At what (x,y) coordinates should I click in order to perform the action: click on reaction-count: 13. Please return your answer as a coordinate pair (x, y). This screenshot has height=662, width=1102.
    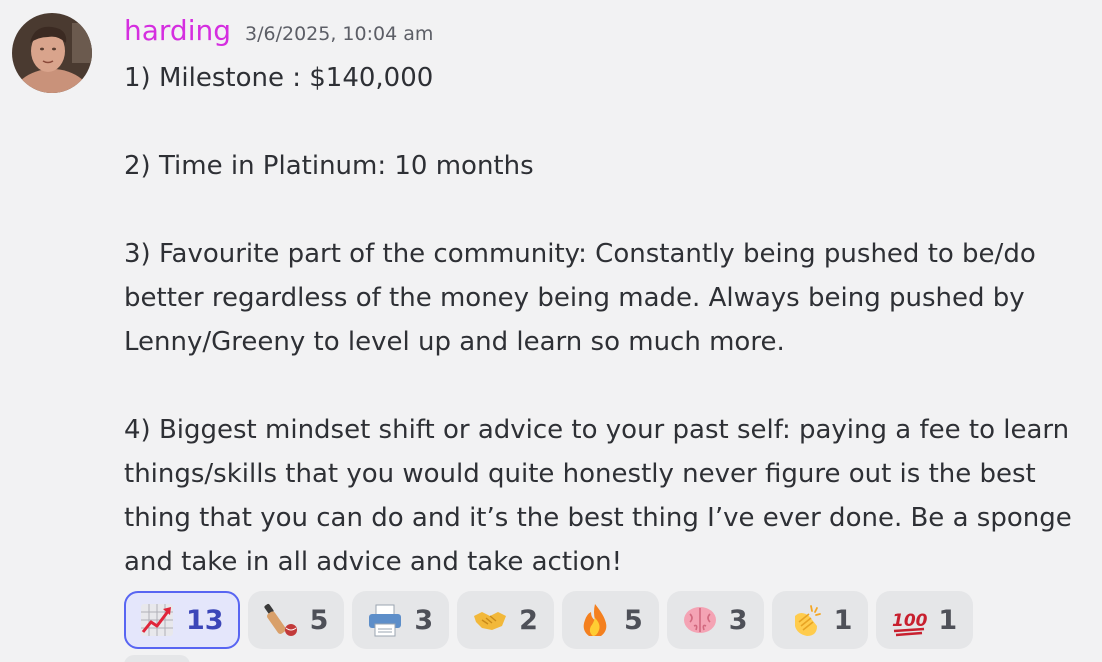
    Looking at the image, I should click on (205, 620).